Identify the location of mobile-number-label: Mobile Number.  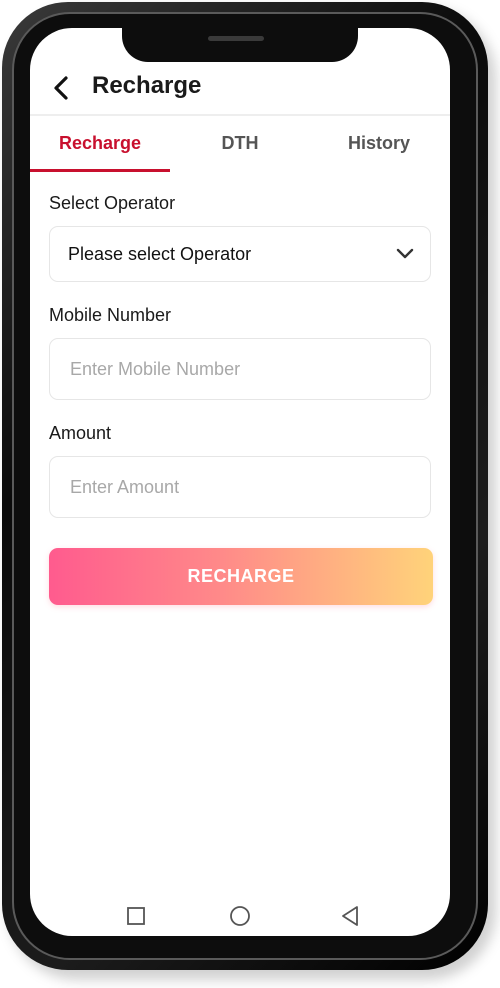
(110, 315).